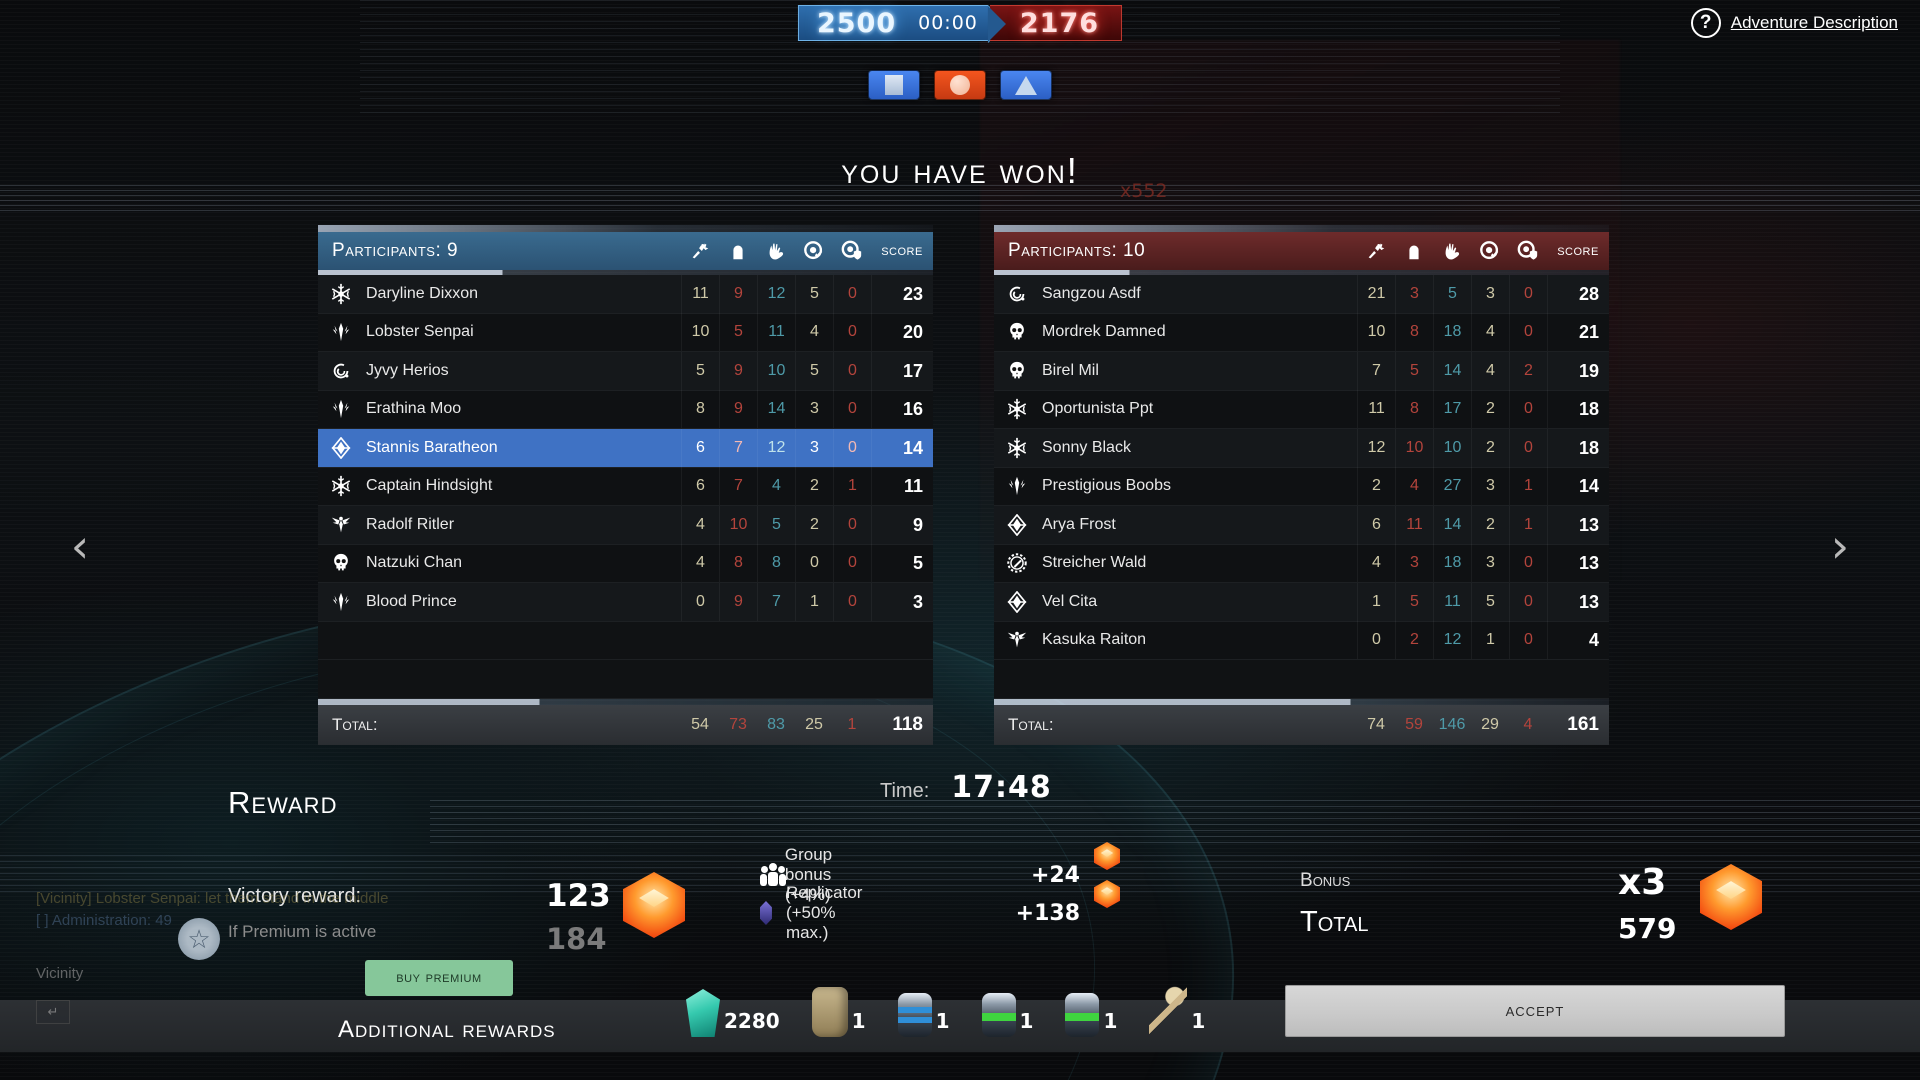 The height and width of the screenshot is (1080, 1920). I want to click on player-name: Prestigious Boobs, so click(1106, 486).